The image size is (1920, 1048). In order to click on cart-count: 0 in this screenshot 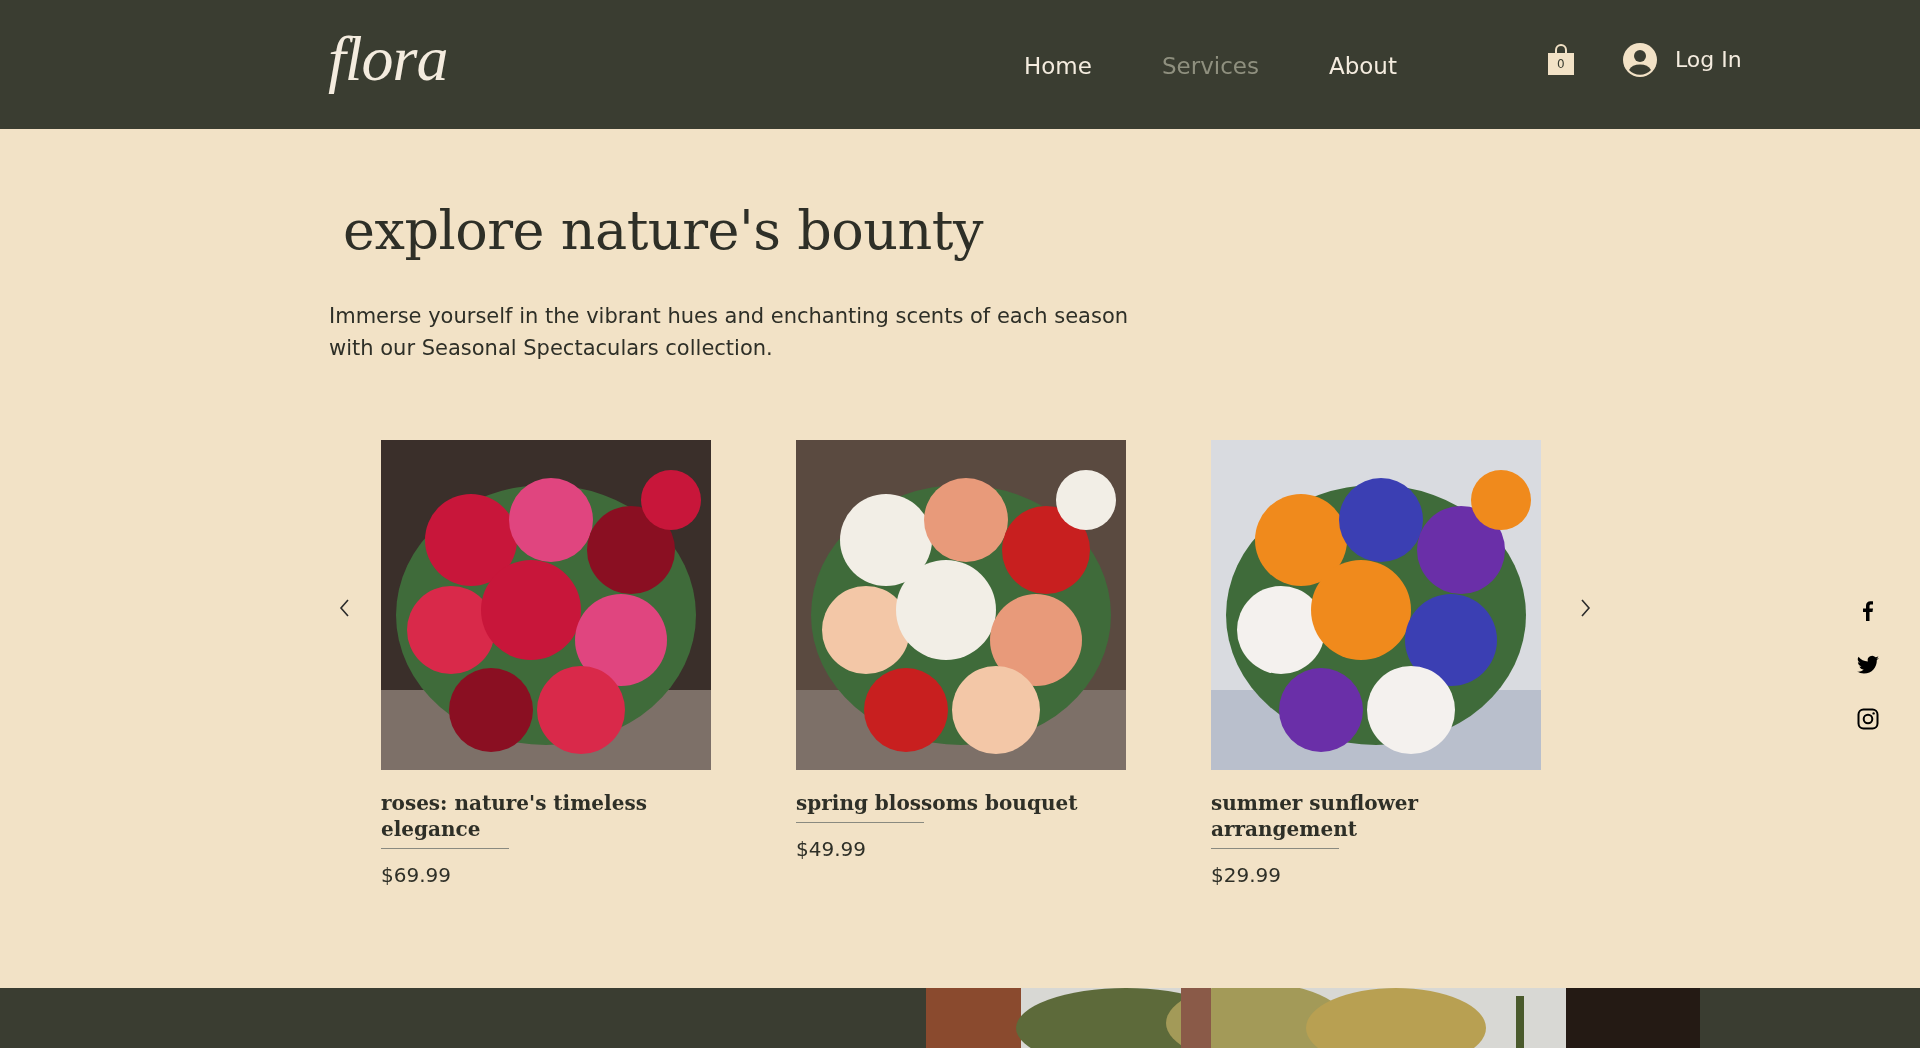, I will do `click(1561, 63)`.